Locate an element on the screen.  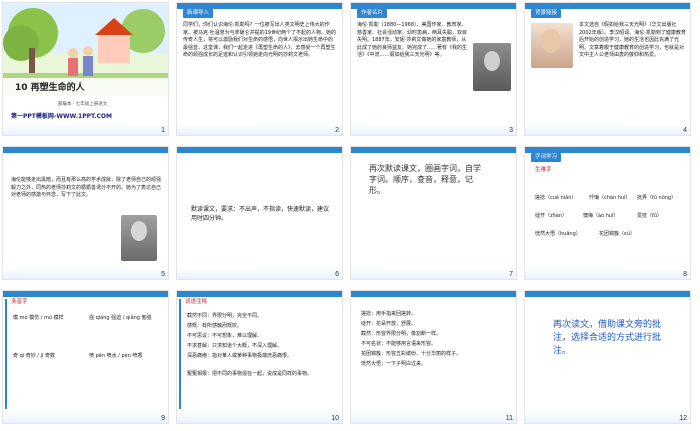
definition-line: 不求甚解：只求知道个大概，不深入理解。 is located at coordinates (235, 346).